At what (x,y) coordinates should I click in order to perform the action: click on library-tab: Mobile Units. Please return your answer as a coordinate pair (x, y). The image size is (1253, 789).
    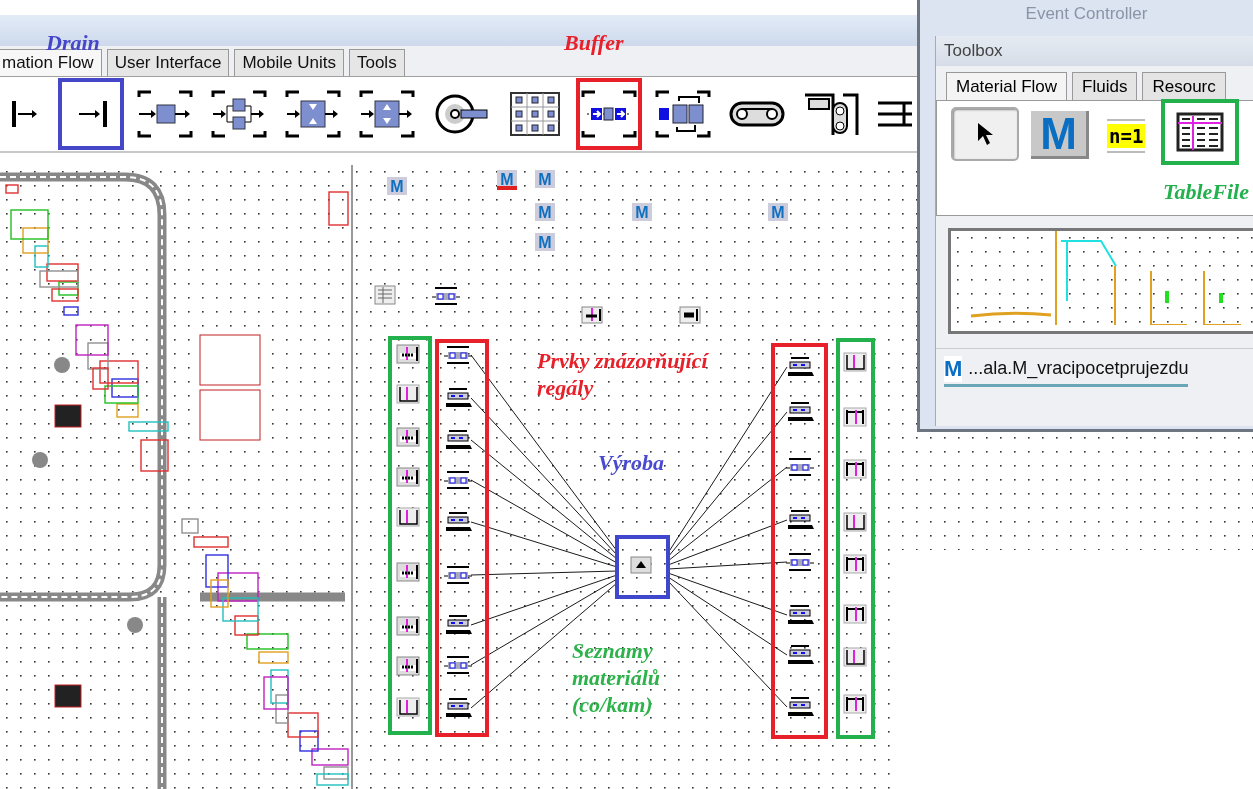
    Looking at the image, I should click on (289, 62).